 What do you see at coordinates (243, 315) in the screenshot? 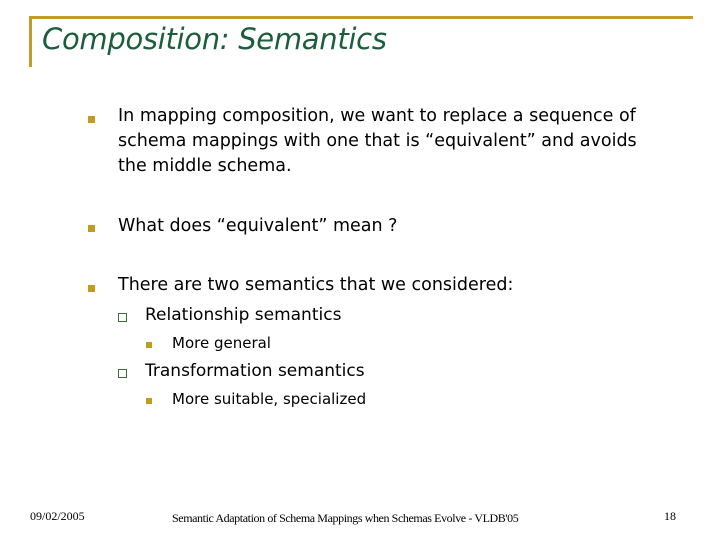
I see `sub-bullet-relationship: Relationship semantics` at bounding box center [243, 315].